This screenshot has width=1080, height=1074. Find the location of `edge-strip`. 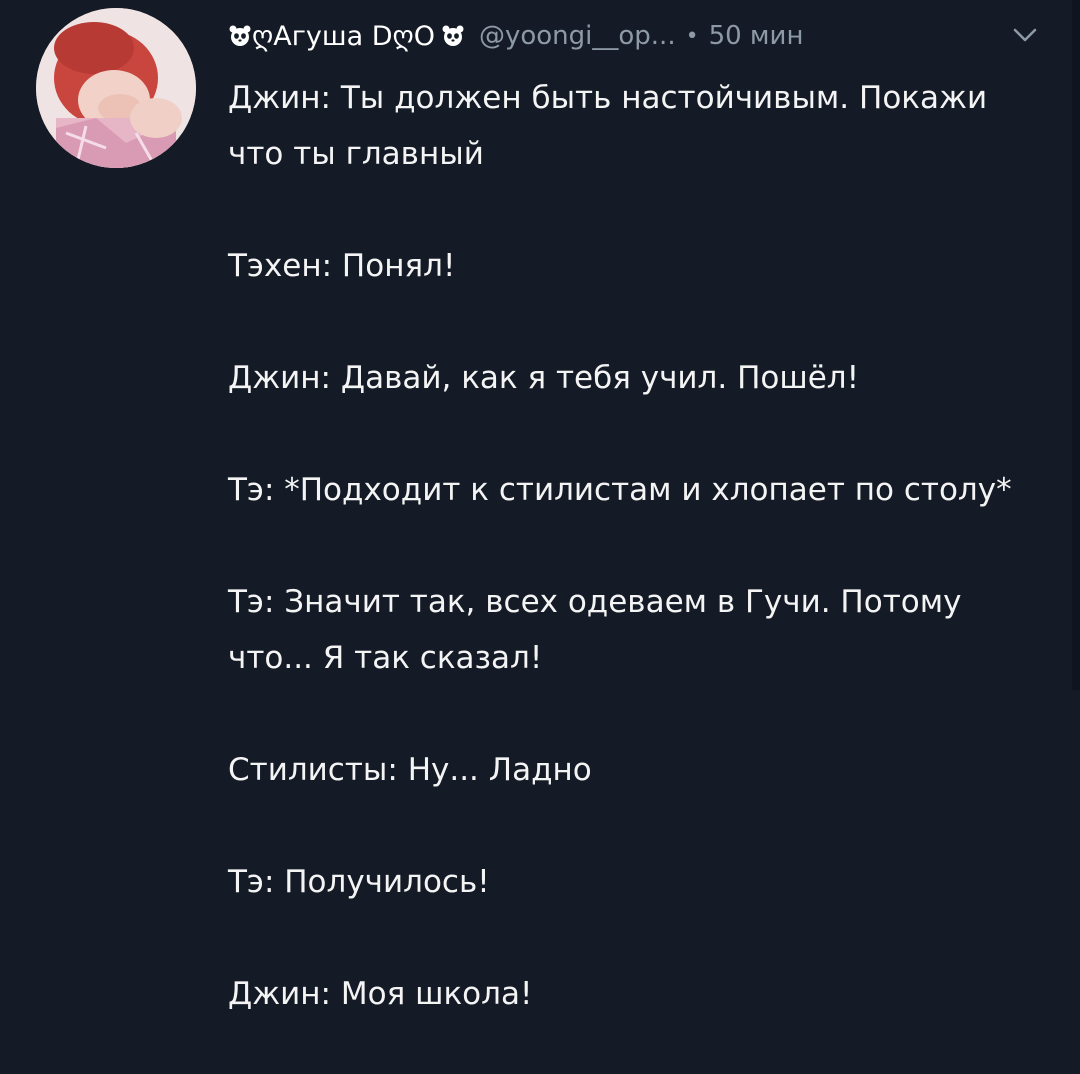

edge-strip is located at coordinates (1076, 345).